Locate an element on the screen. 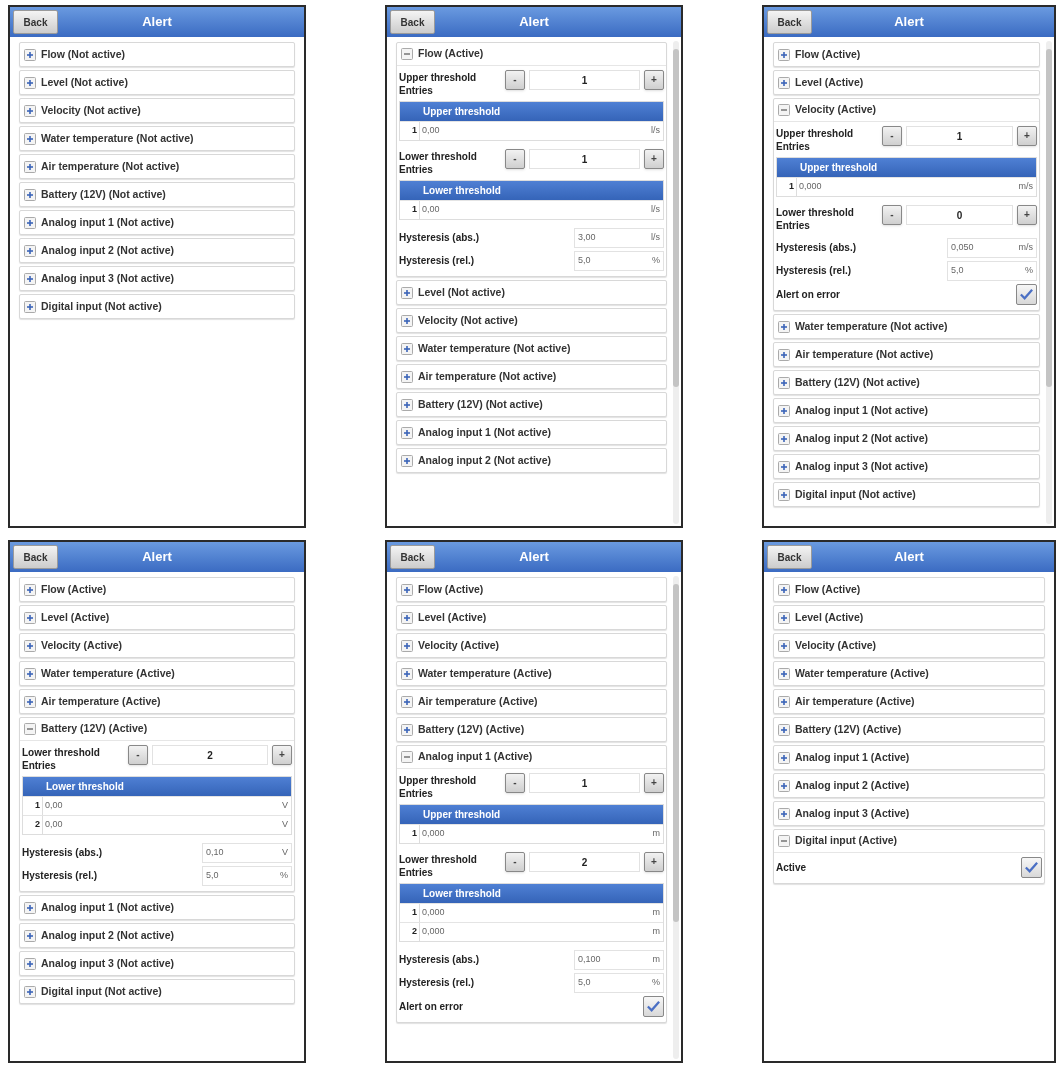 The height and width of the screenshot is (1066, 1056). number-field: 3,00 l/s is located at coordinates (619, 237).